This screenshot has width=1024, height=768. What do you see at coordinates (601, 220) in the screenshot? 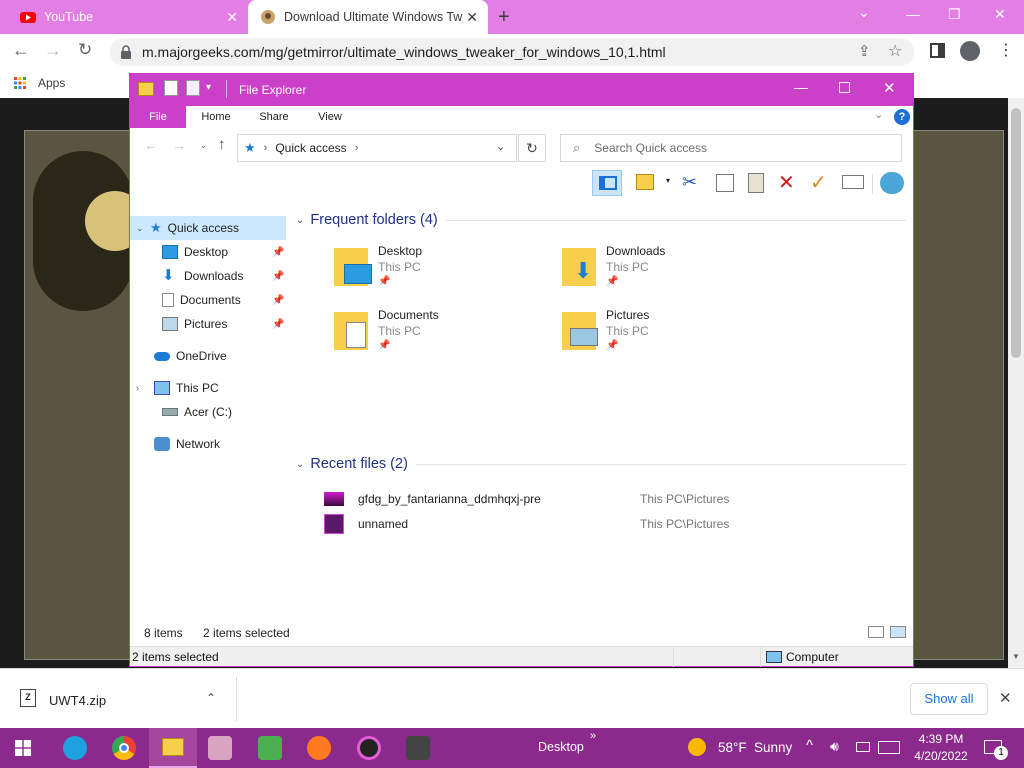
I see `frequent-folders-header: ⌄ Frequent folders (4)` at bounding box center [601, 220].